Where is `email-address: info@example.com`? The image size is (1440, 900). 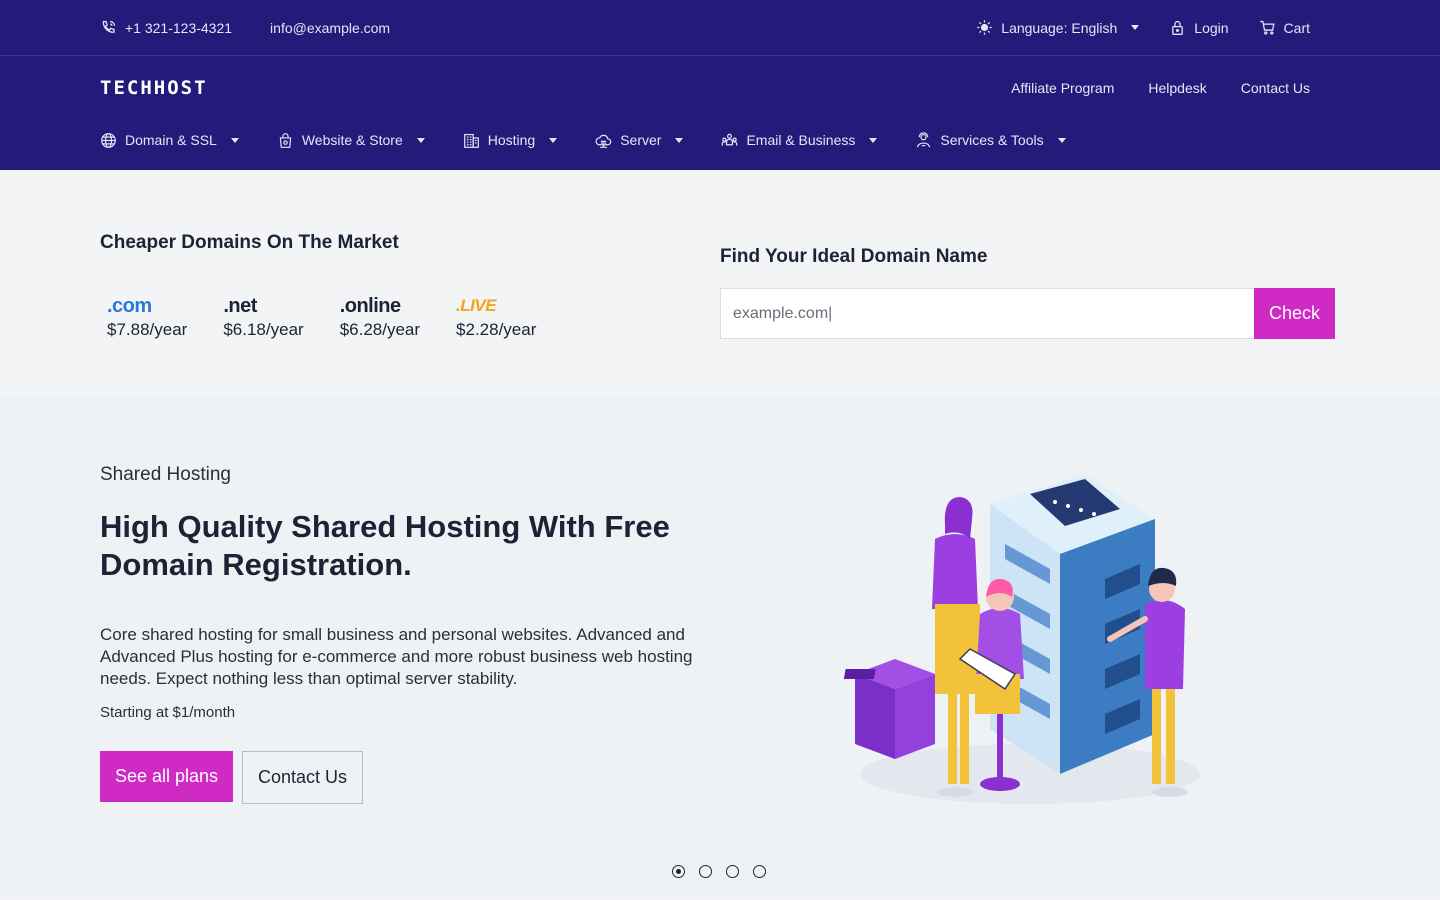 email-address: info@example.com is located at coordinates (330, 27).